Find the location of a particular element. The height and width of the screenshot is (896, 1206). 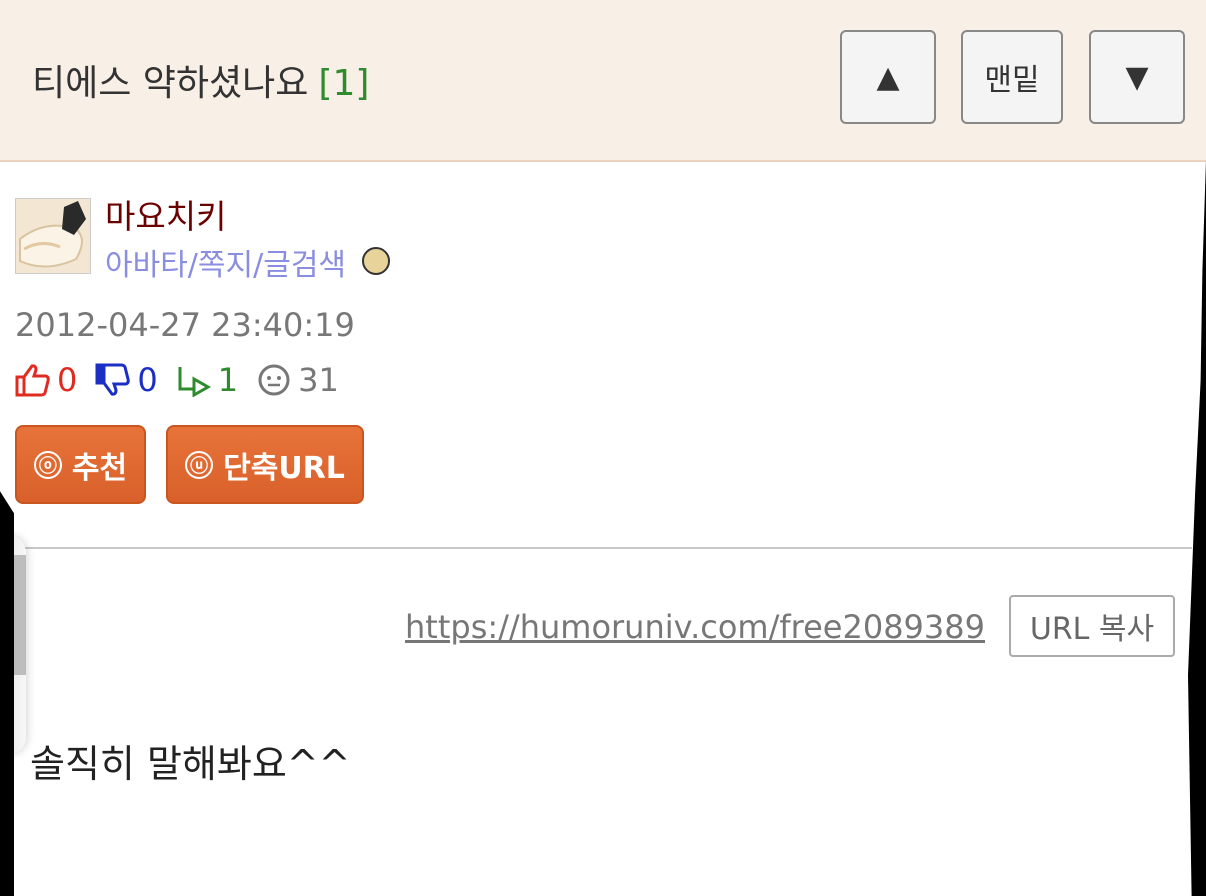

divider is located at coordinates (603, 548).